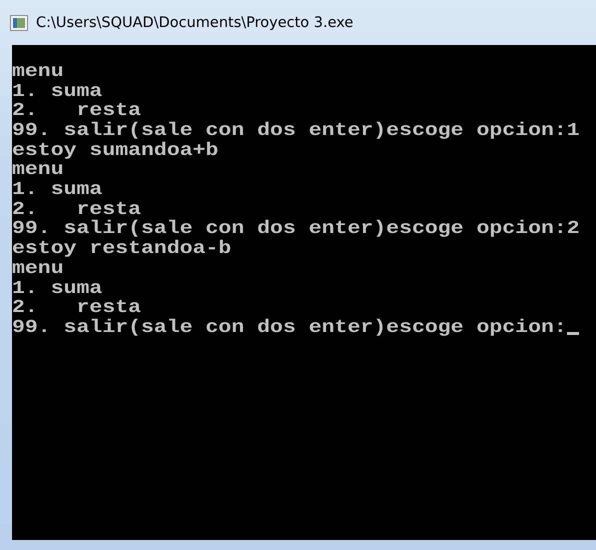  I want to click on console-line: 99. salir(sale con dos enter)escoge opcion:1, so click(296, 131).